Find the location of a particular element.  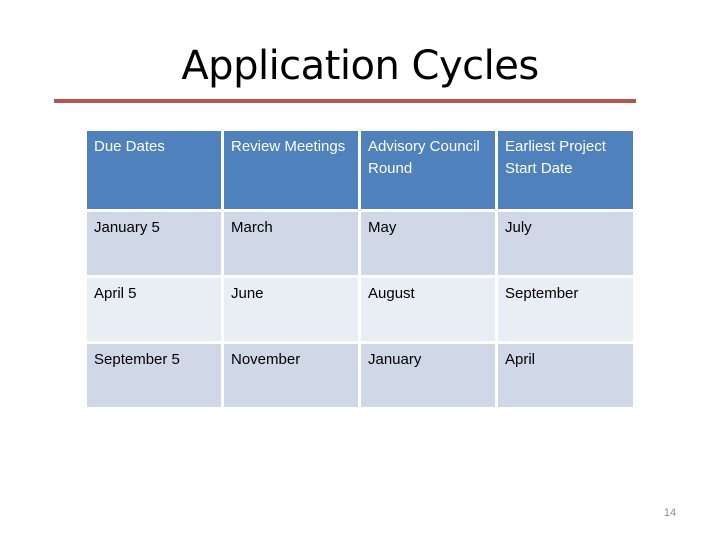

page-number: 14 is located at coordinates (670, 513).